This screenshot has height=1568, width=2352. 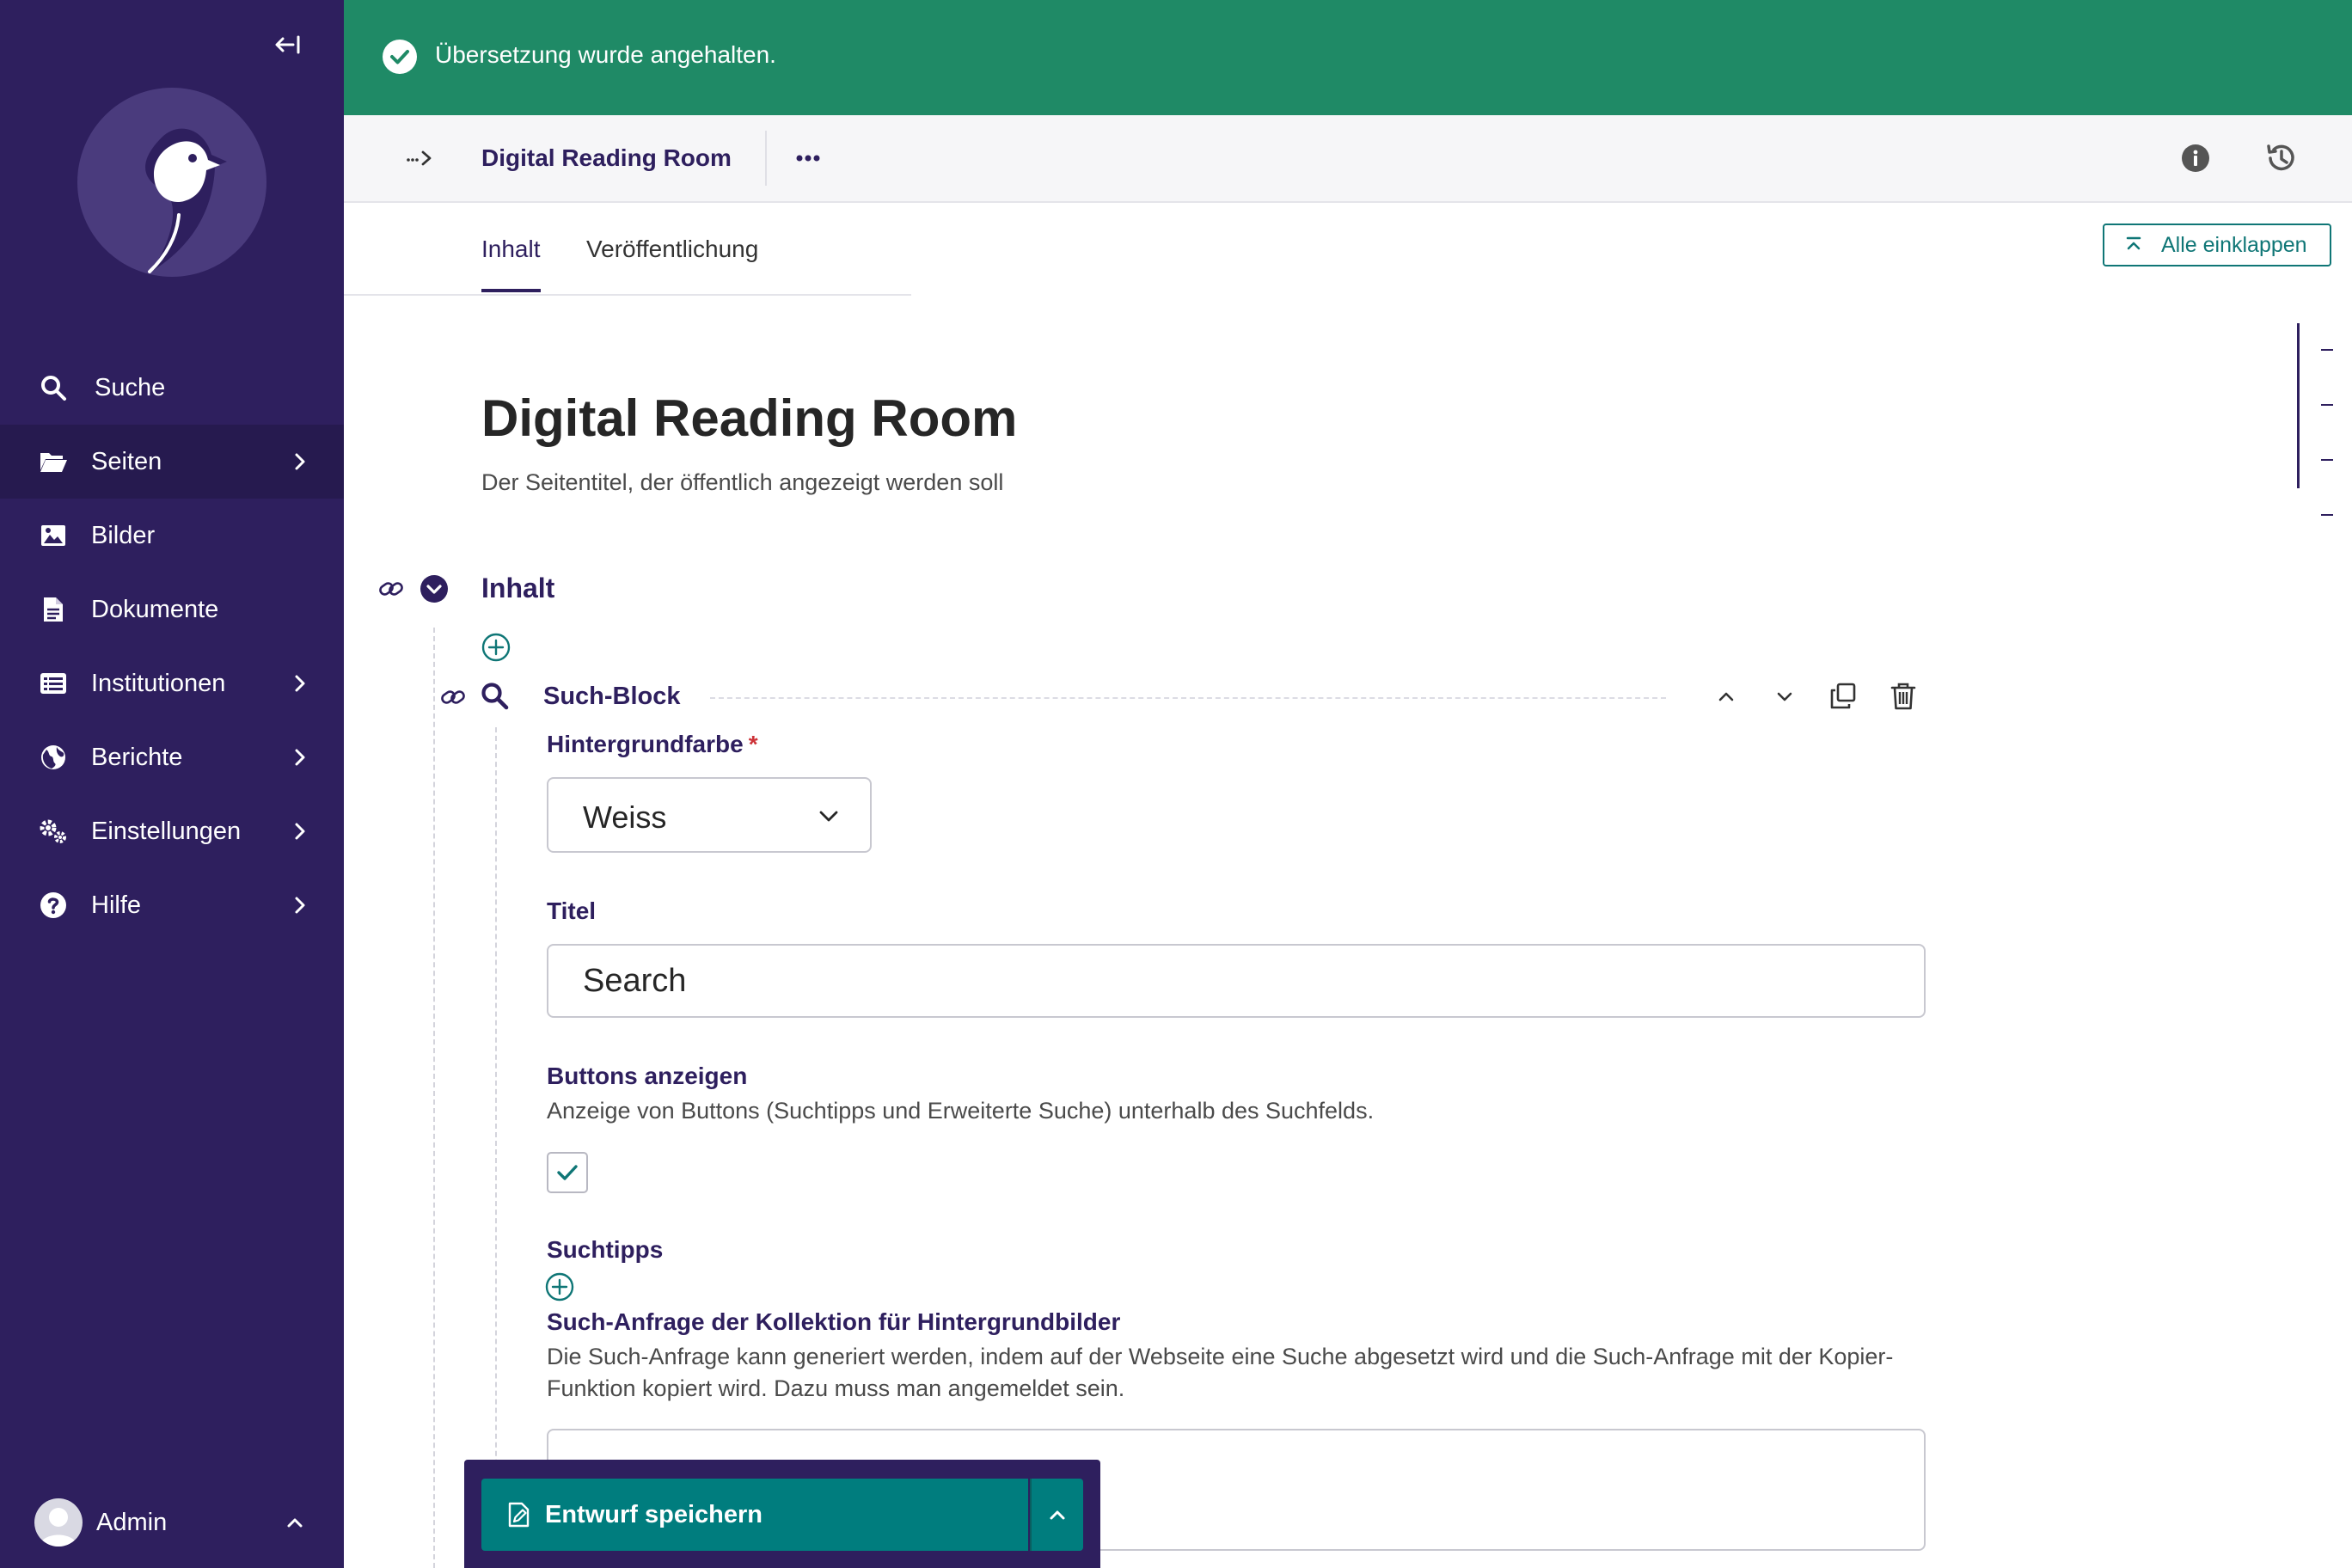 I want to click on sidebar-item-settings: Einstellungen, so click(x=172, y=831).